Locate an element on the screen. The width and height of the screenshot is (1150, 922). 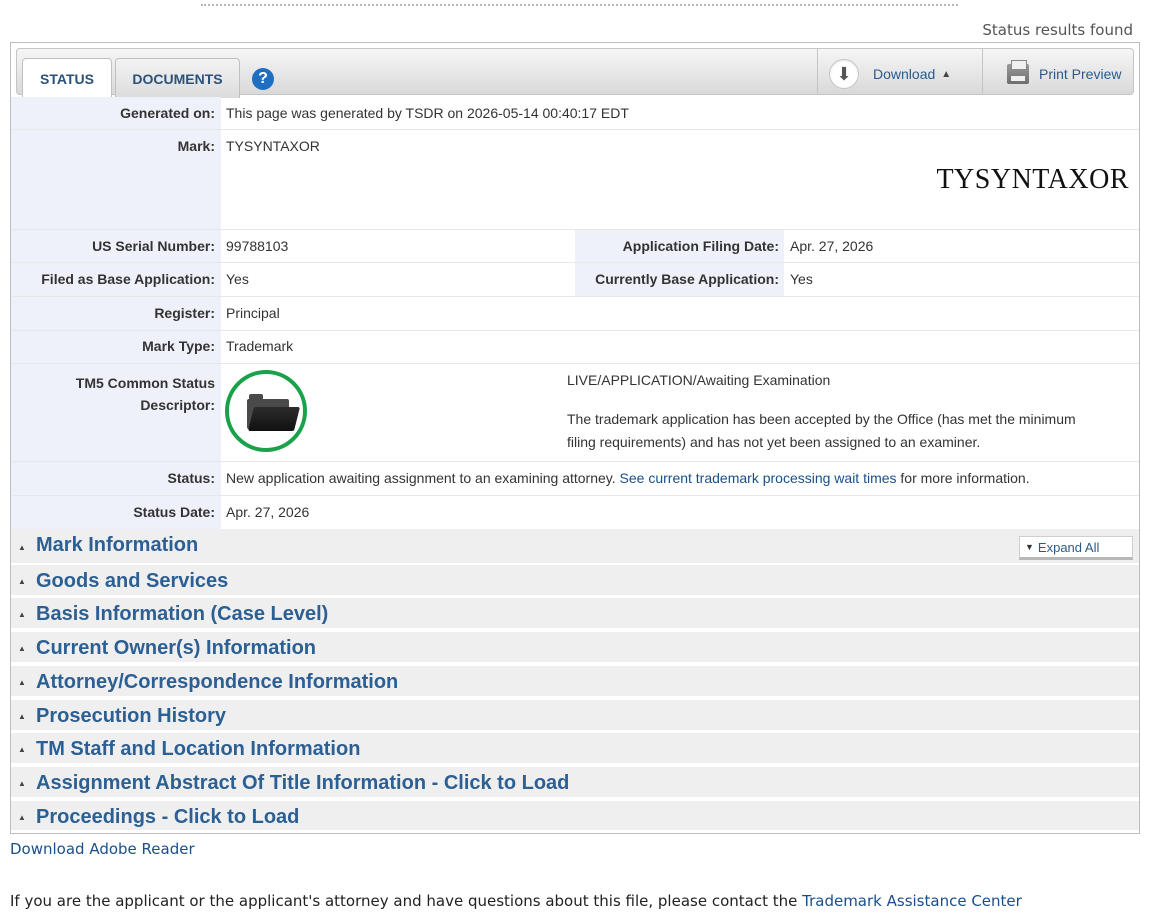
download-adobe-reader-link: Download Adobe Reader is located at coordinates (102, 849).